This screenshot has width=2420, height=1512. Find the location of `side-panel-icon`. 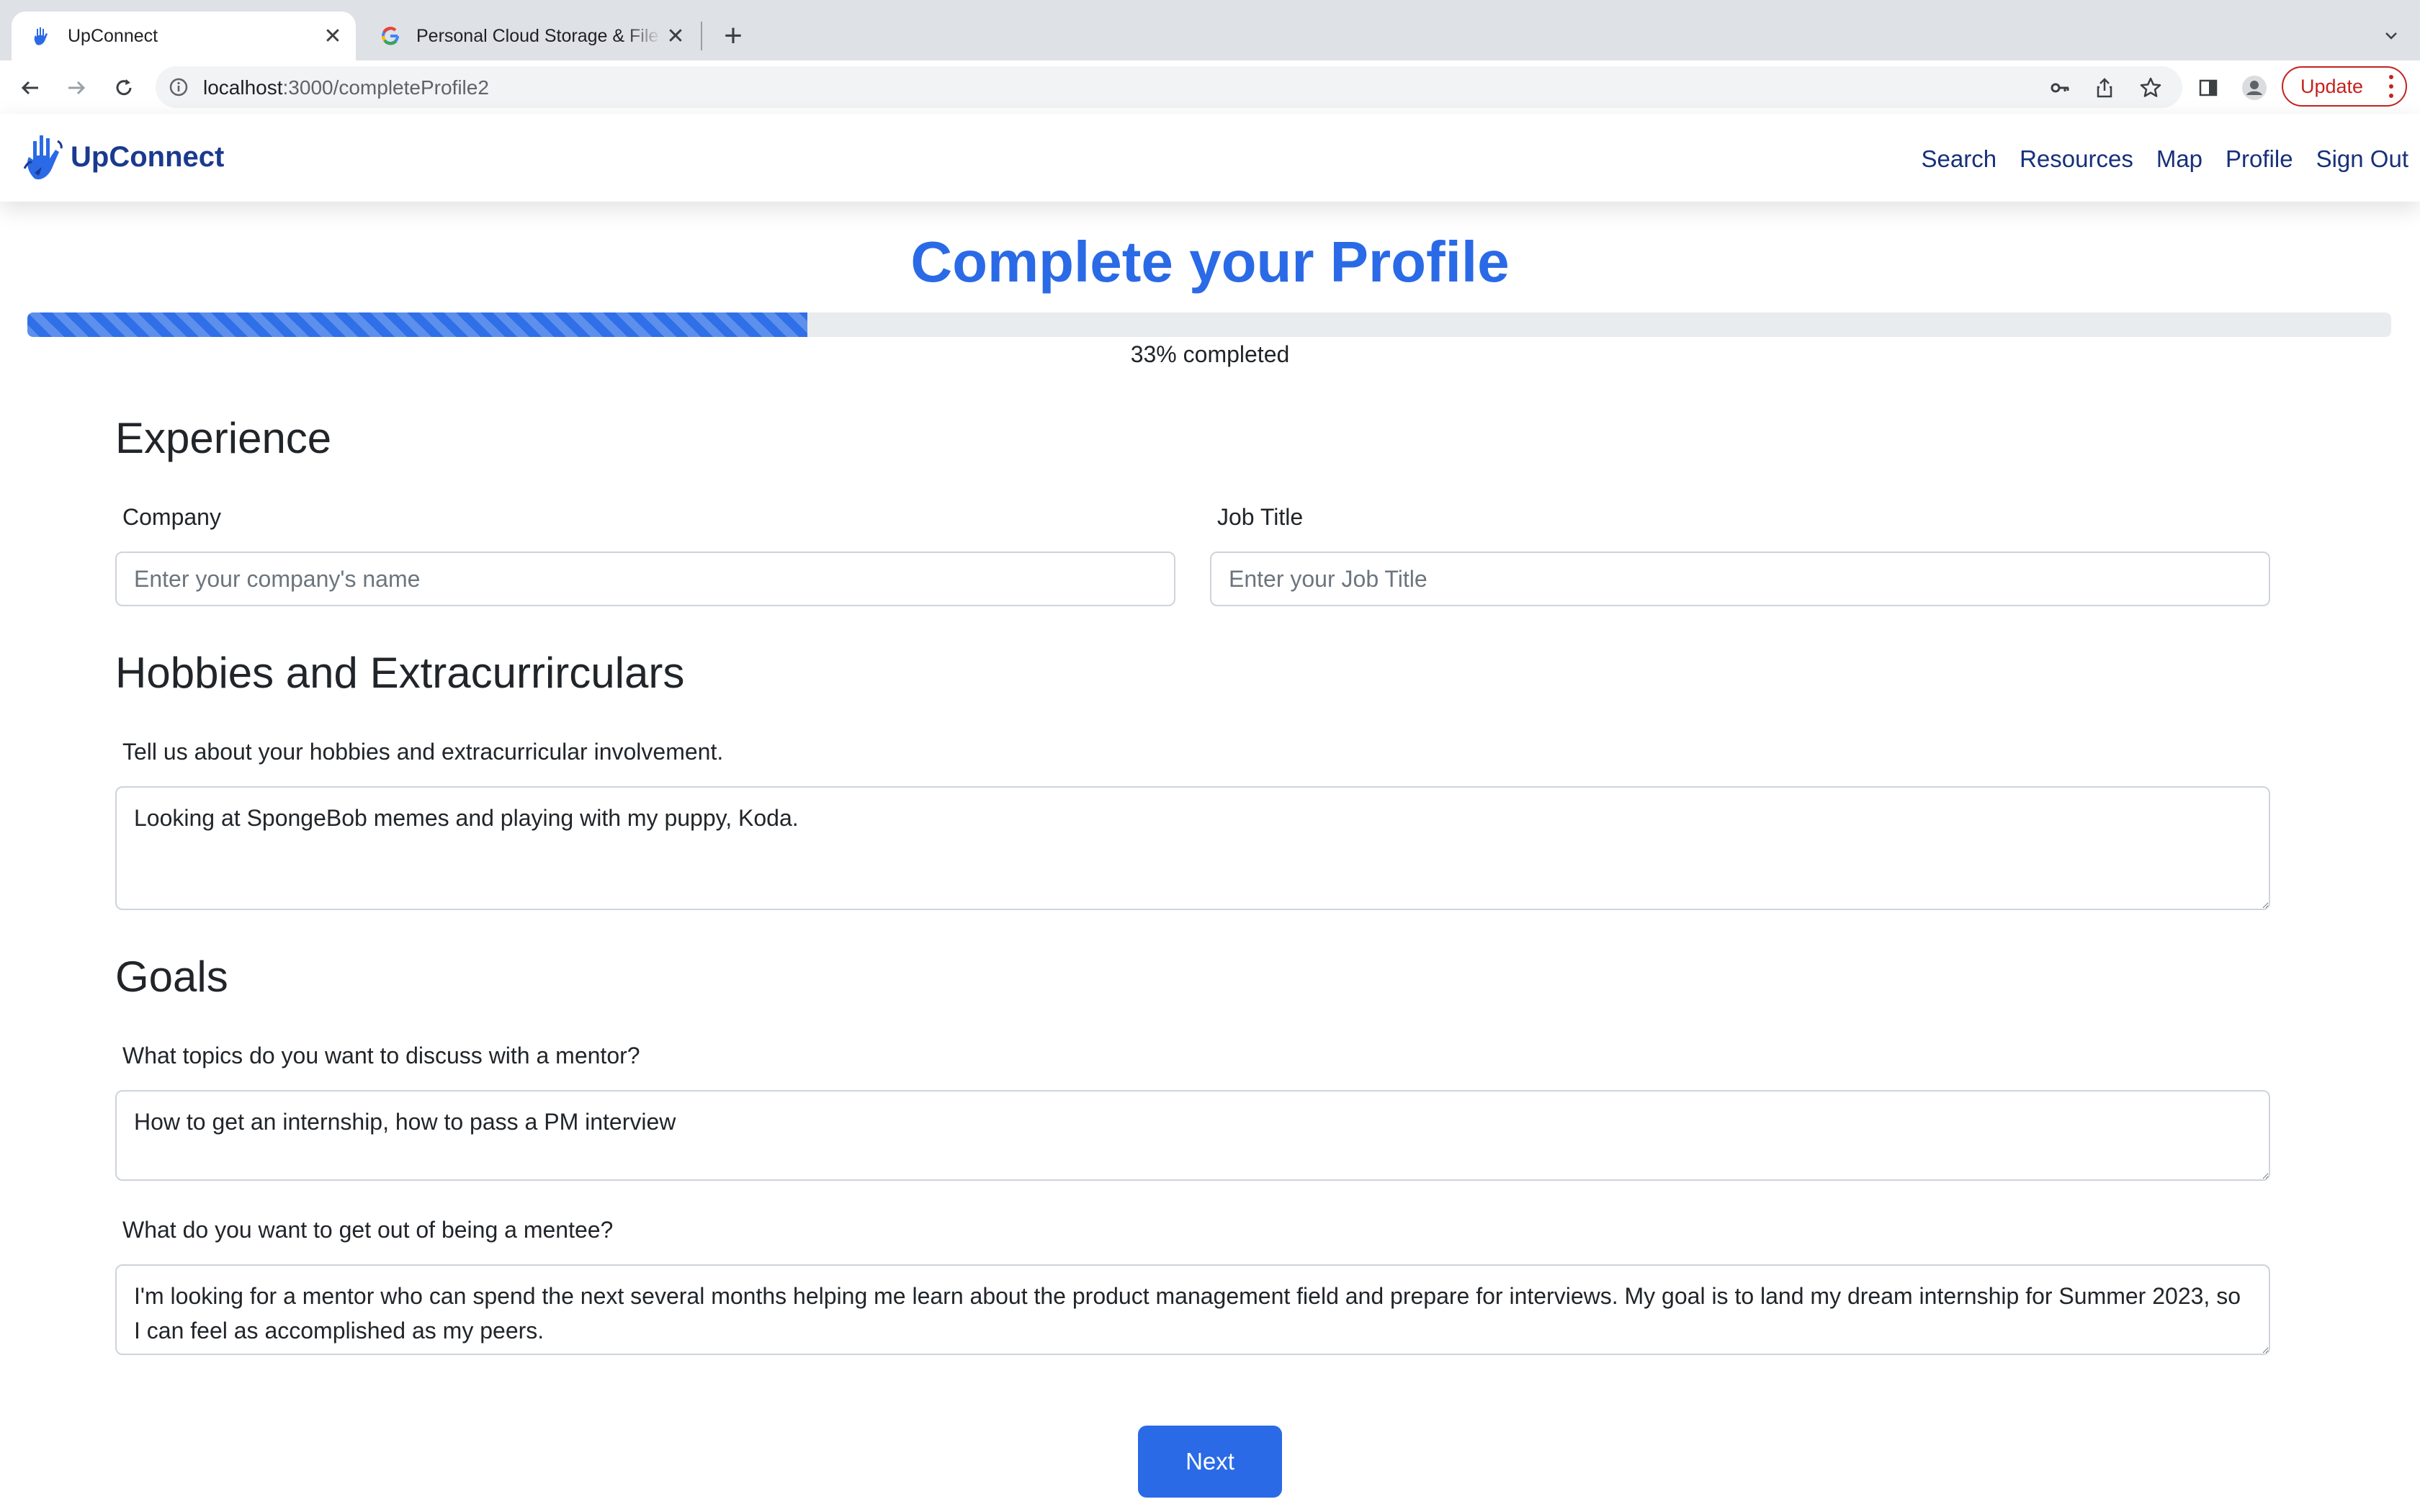

side-panel-icon is located at coordinates (2208, 88).